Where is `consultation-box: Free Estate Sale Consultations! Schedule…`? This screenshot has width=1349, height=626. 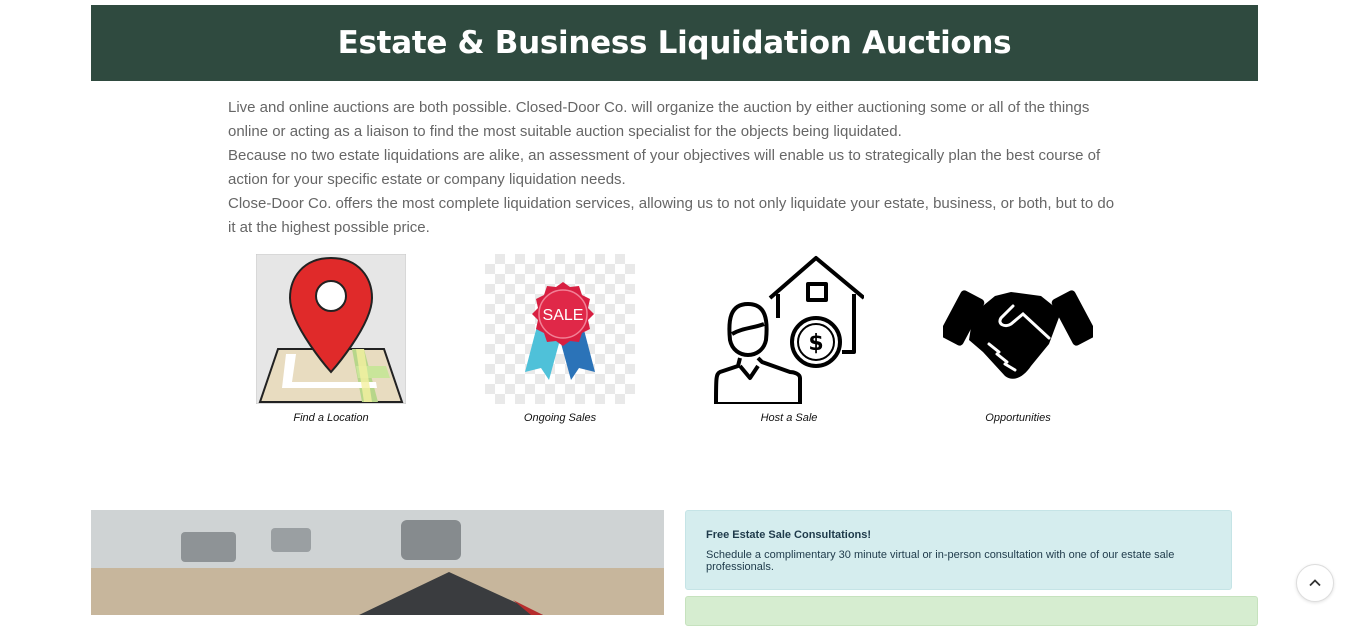 consultation-box: Free Estate Sale Consultations! Schedule… is located at coordinates (958, 550).